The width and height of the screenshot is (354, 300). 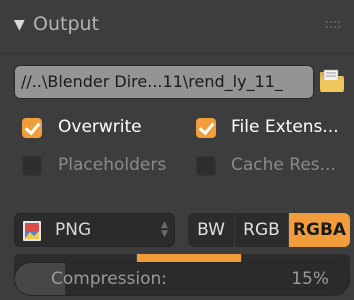 What do you see at coordinates (164, 229) in the screenshot?
I see `updown-arrows-icon: ▲ ▼` at bounding box center [164, 229].